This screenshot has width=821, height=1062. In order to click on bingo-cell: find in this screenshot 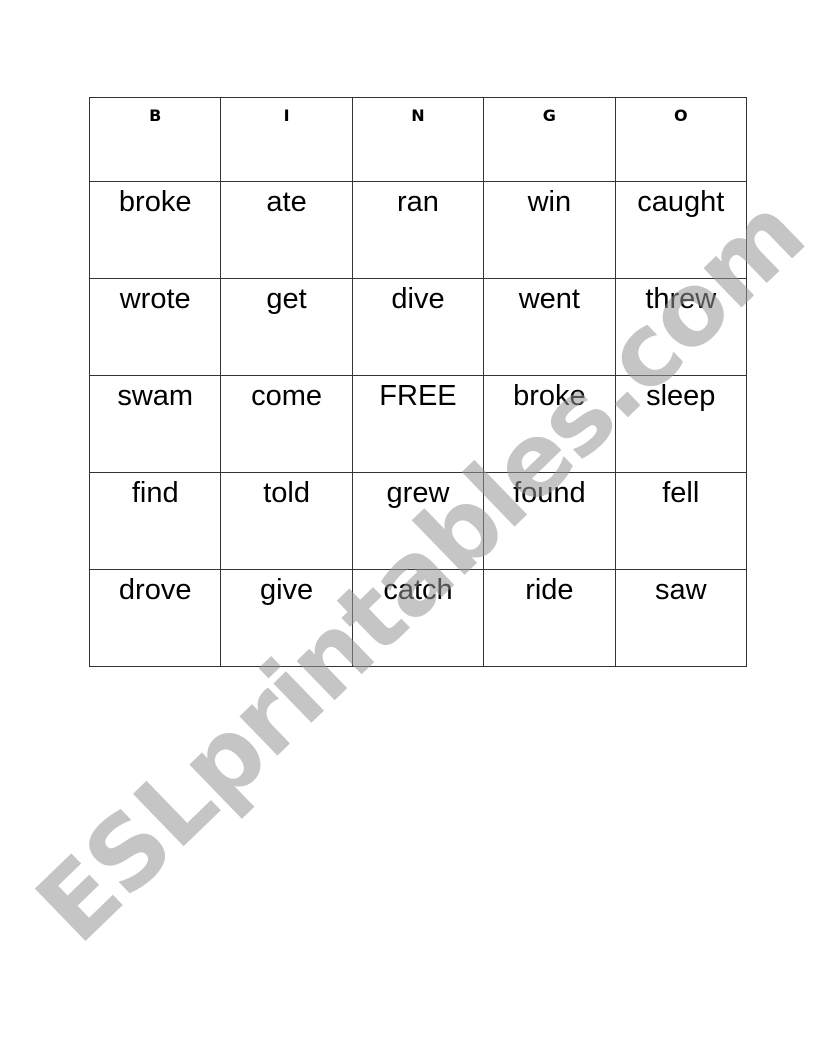, I will do `click(155, 521)`.